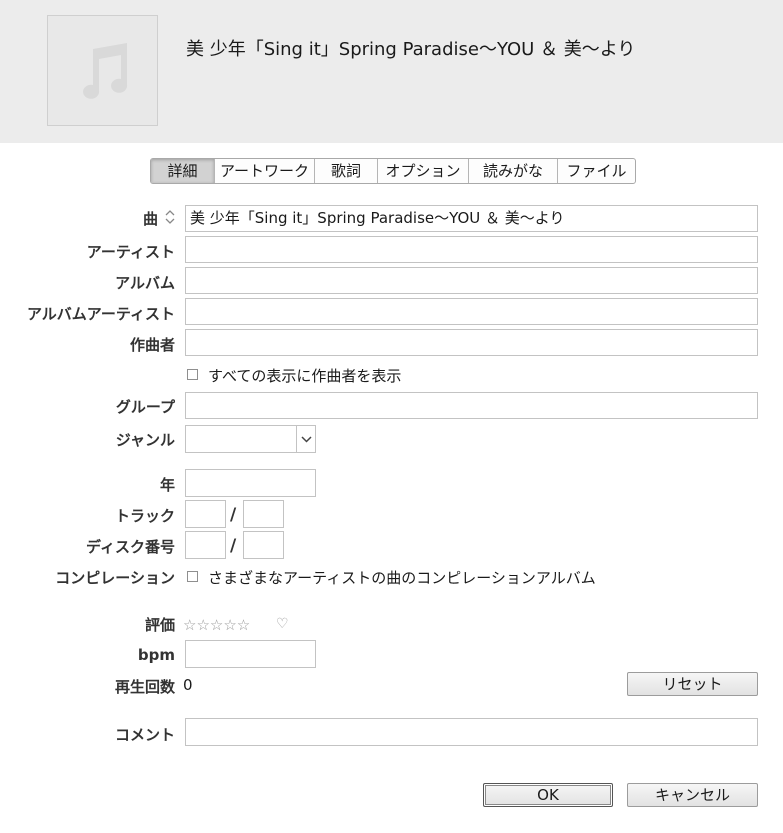 The height and width of the screenshot is (833, 783). I want to click on show-composer-checkbox, so click(192, 374).